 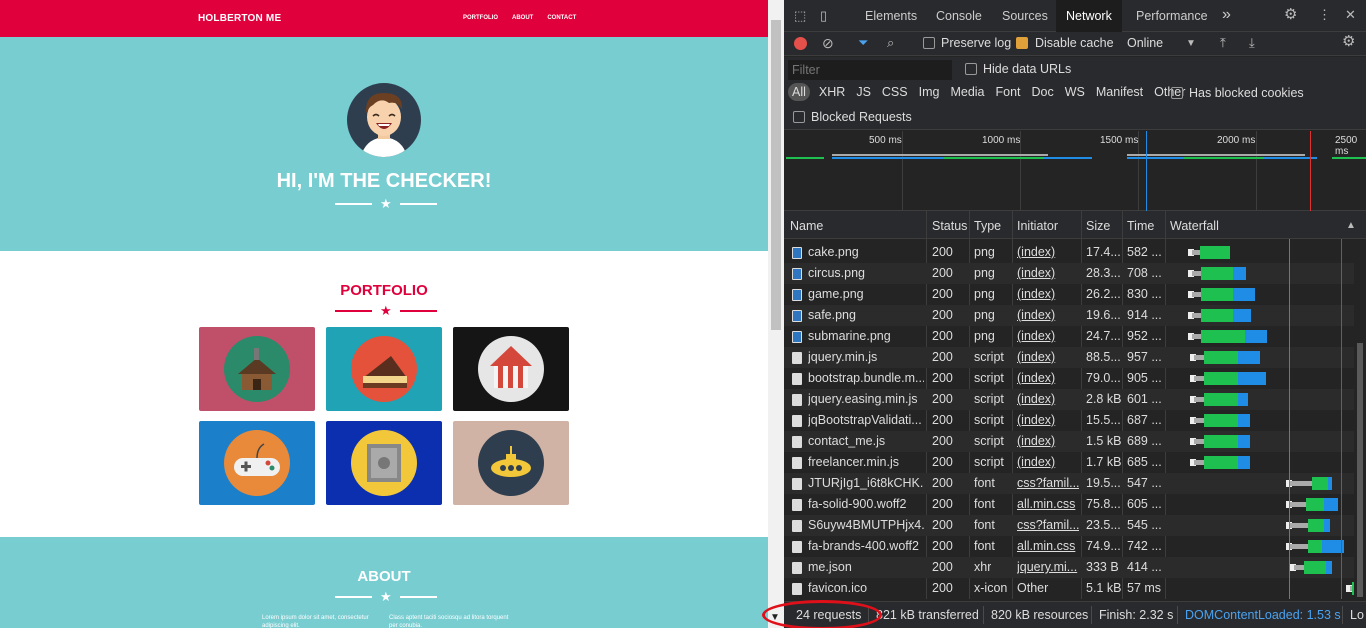 I want to click on nav-link-contact: CONTACT, so click(x=561, y=18).